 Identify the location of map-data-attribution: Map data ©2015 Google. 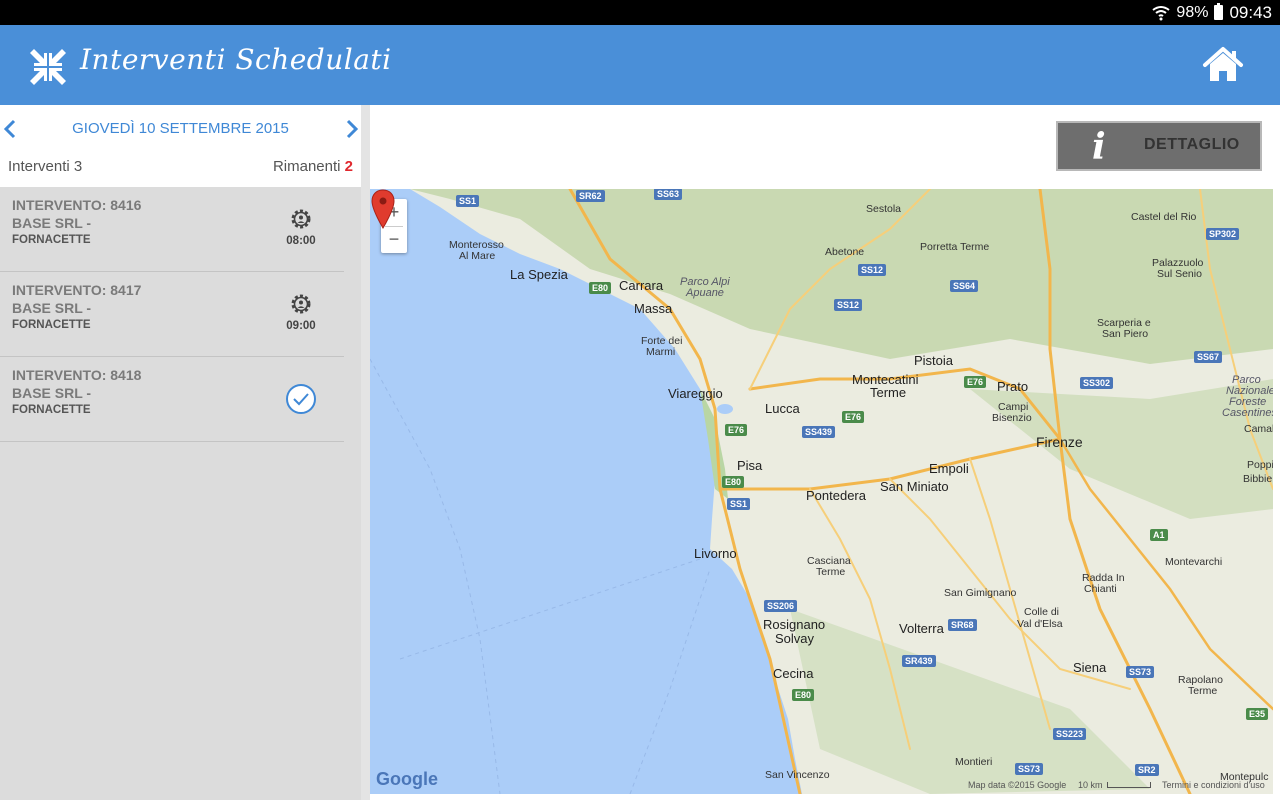
(1017, 785).